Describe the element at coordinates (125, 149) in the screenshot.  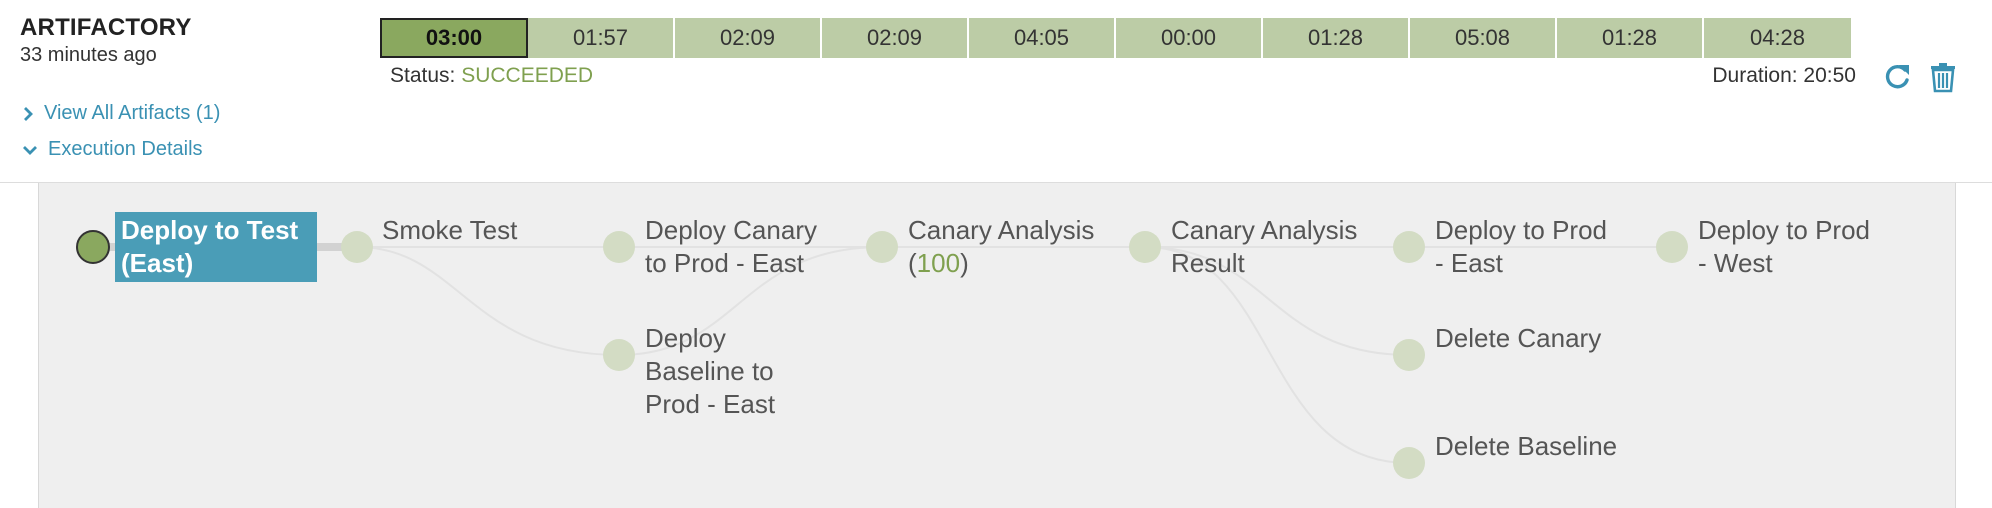
I see `execution-details-label: Execution Details` at that location.